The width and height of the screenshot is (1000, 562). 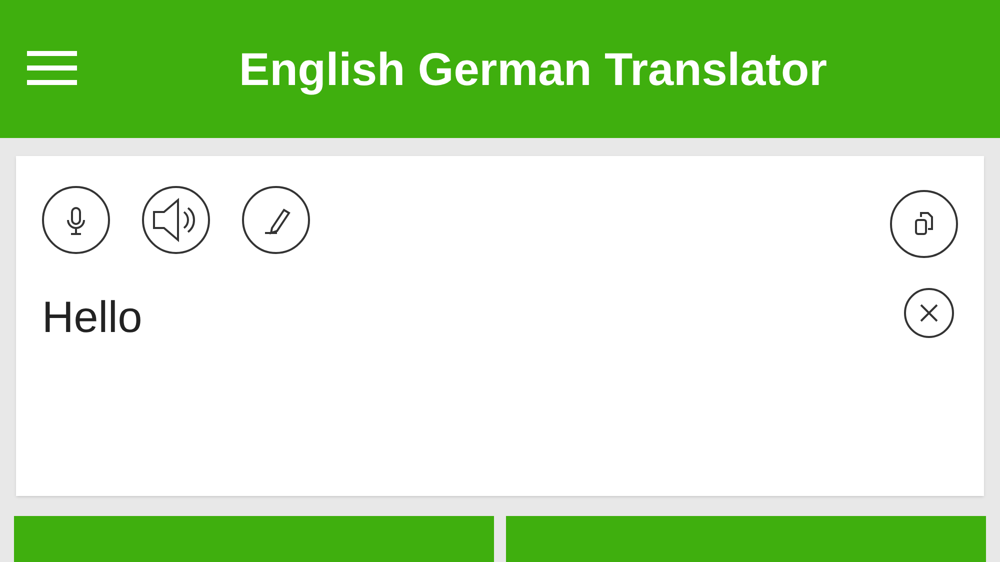 What do you see at coordinates (276, 220) in the screenshot?
I see `pencil-icon` at bounding box center [276, 220].